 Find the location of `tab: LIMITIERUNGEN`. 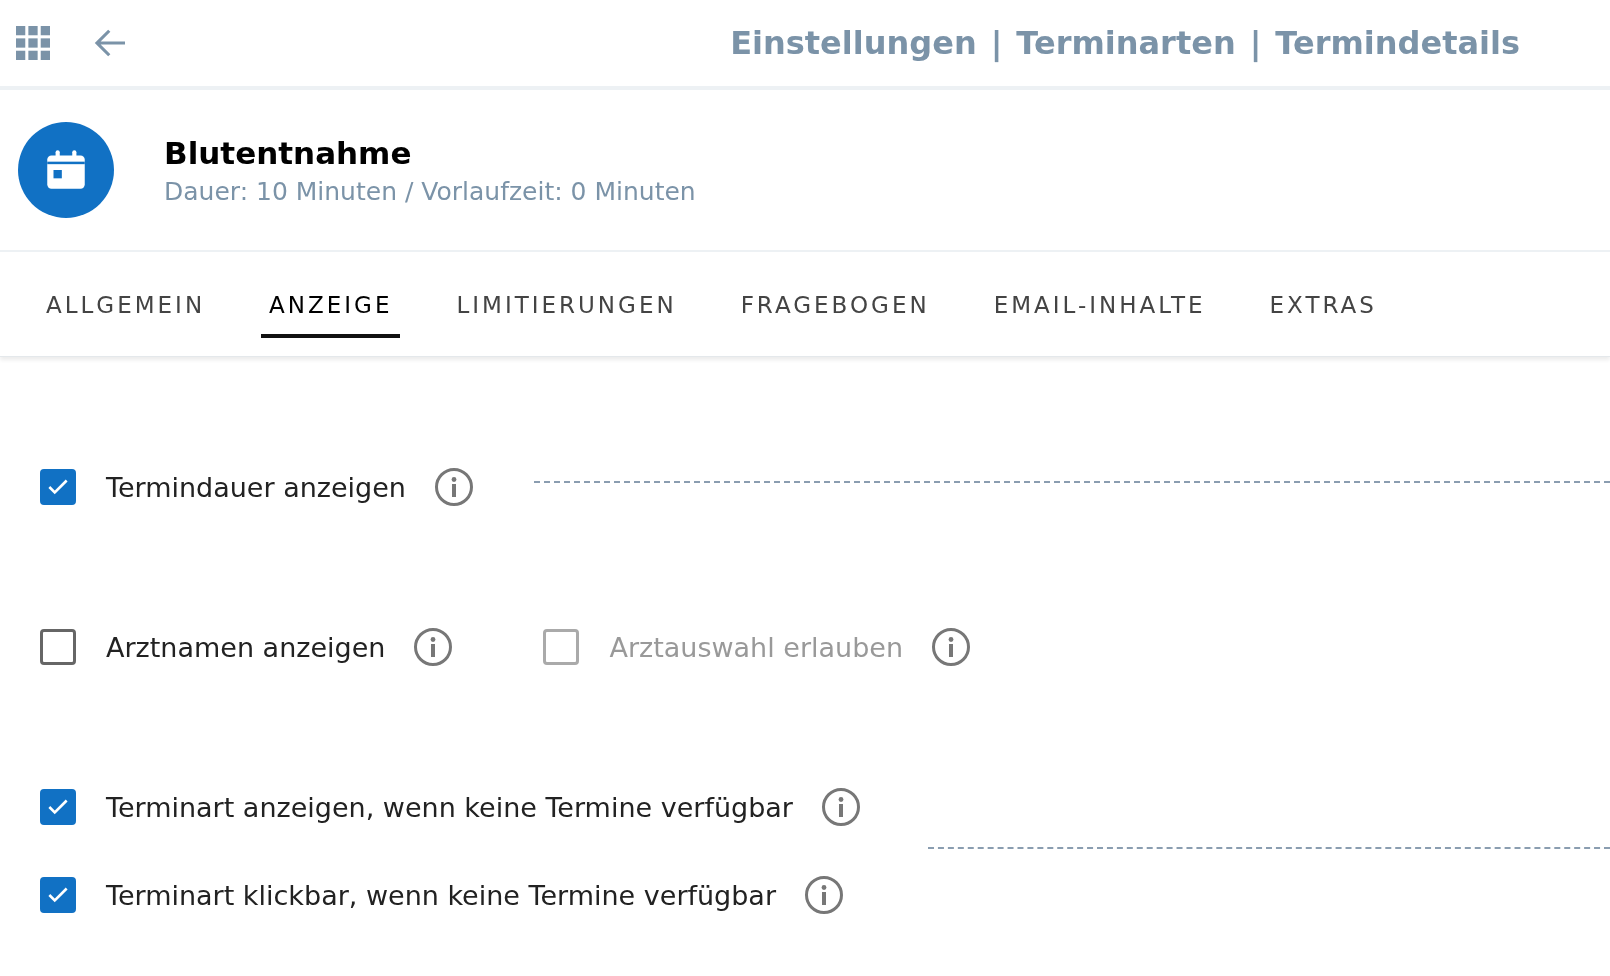

tab: LIMITIERUNGEN is located at coordinates (566, 304).